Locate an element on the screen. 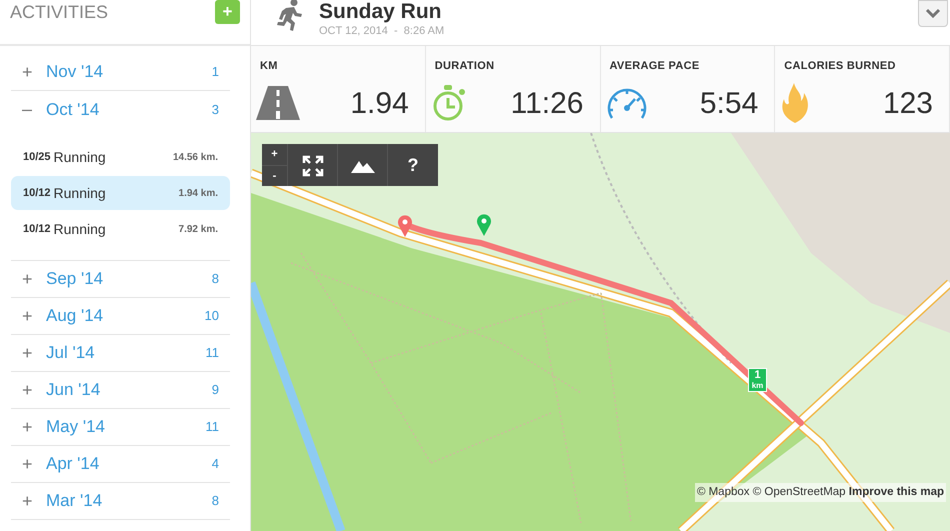 This screenshot has height=531, width=950. map-attribution: © Mapbox © OpenStreetMap is located at coordinates (771, 492).